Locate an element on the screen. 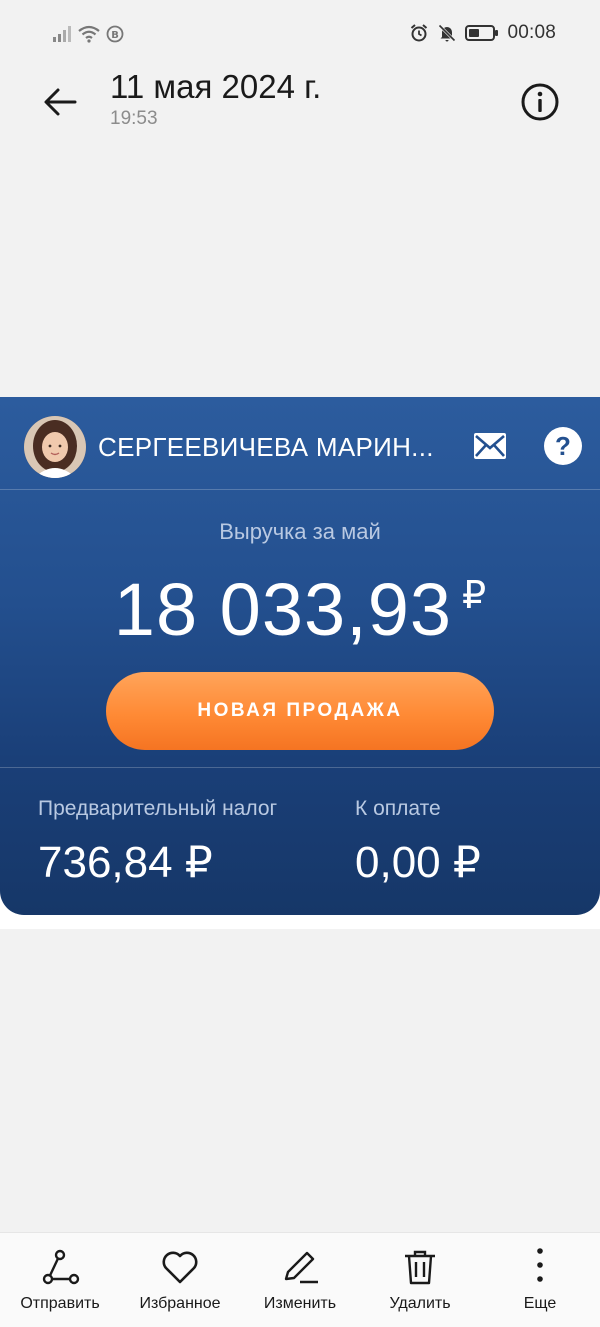 The width and height of the screenshot is (600, 1327). revenue-currency: ₽ is located at coordinates (474, 596).